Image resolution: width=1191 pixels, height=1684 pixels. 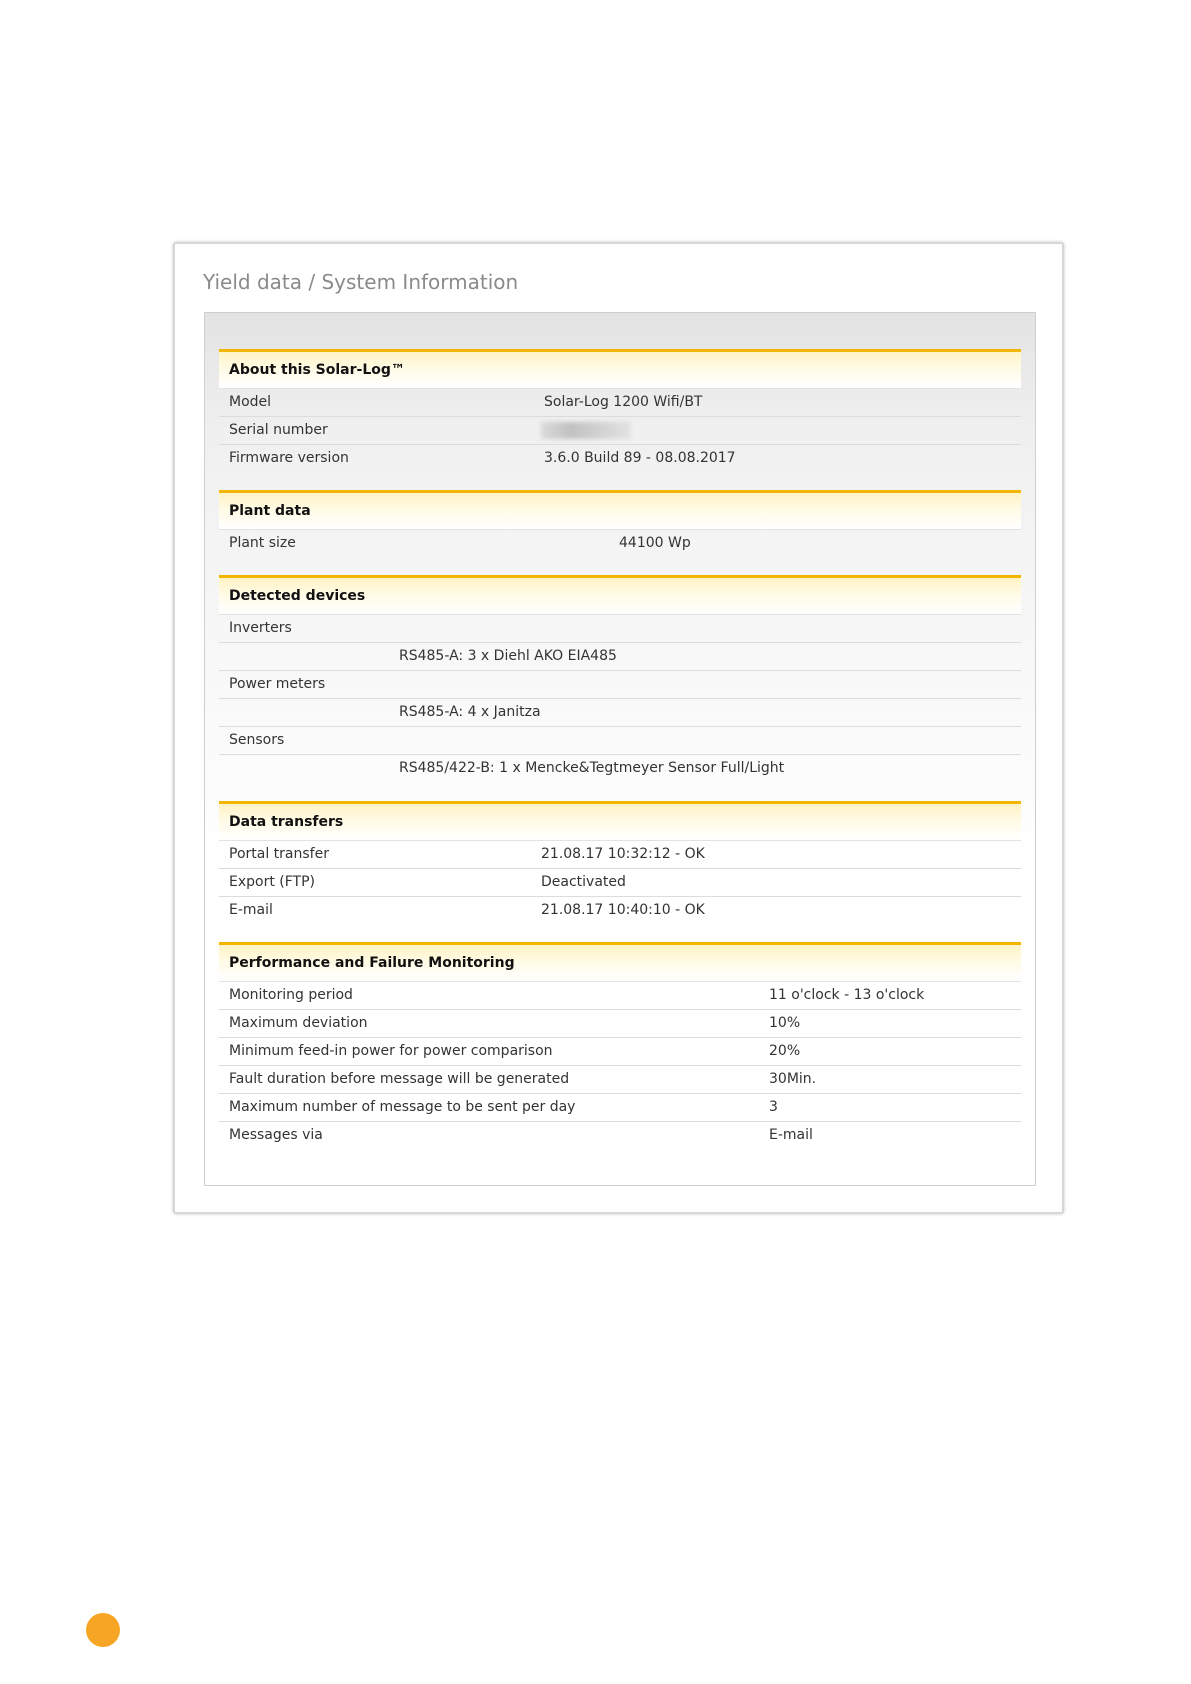 What do you see at coordinates (791, 1135) in the screenshot?
I see `row-value: E-mail` at bounding box center [791, 1135].